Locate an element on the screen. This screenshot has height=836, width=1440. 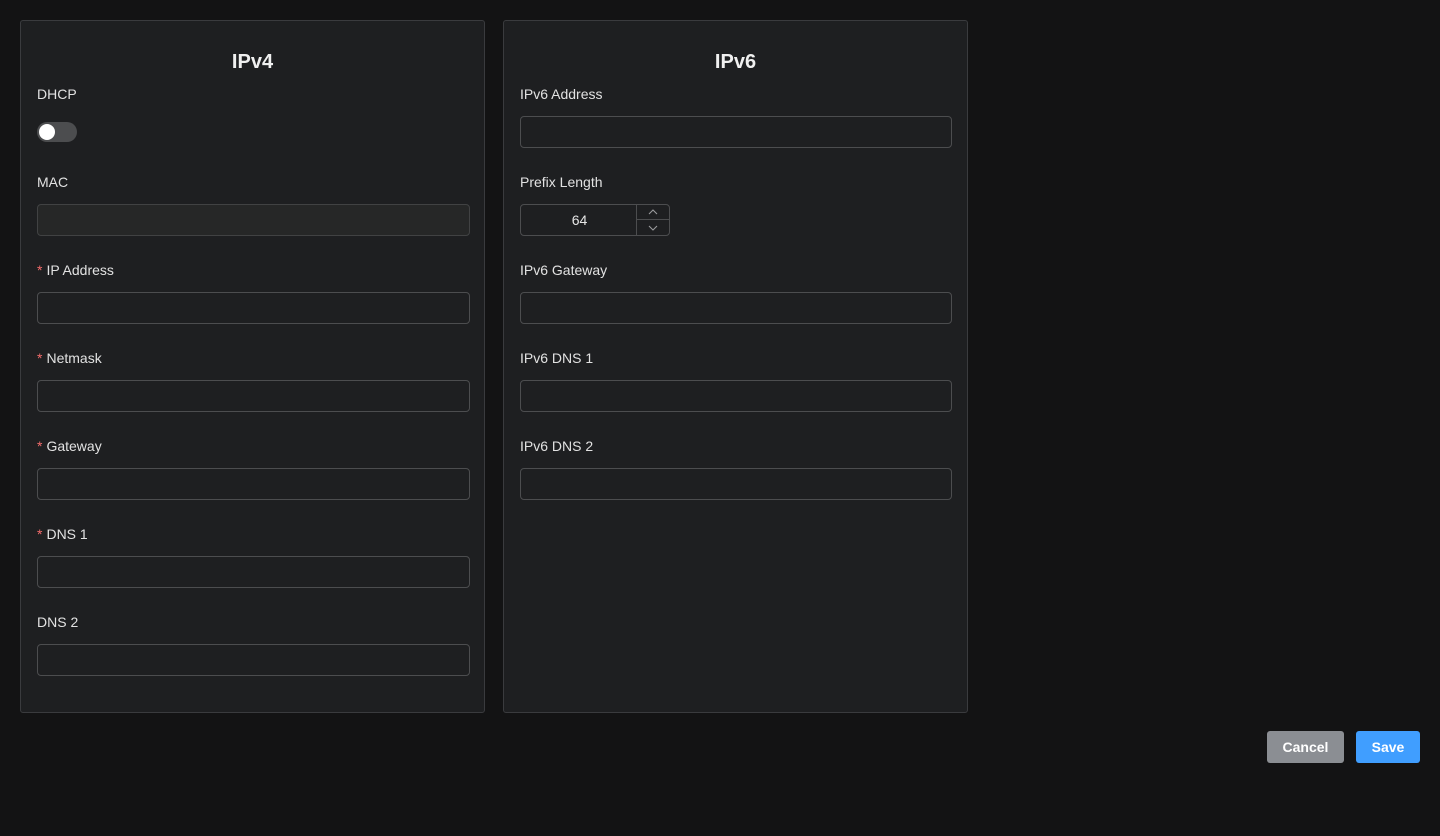
ipv6-gateway-label: IPv6 Gateway is located at coordinates (564, 270).